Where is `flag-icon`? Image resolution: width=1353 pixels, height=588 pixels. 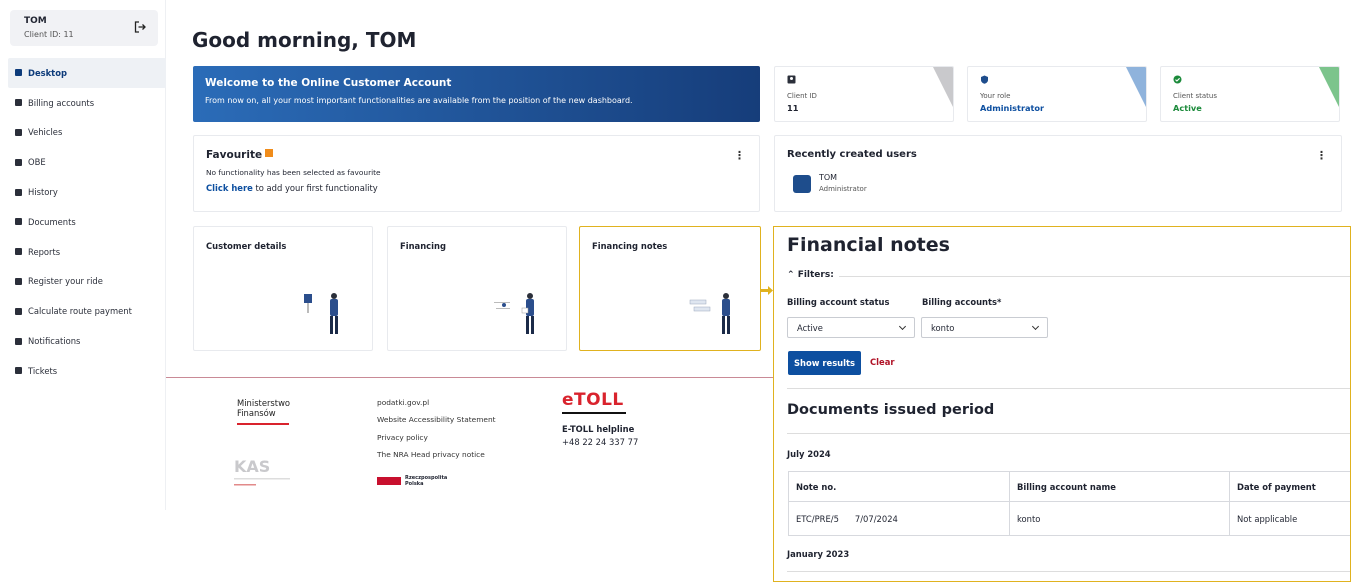
flag-icon is located at coordinates (389, 481).